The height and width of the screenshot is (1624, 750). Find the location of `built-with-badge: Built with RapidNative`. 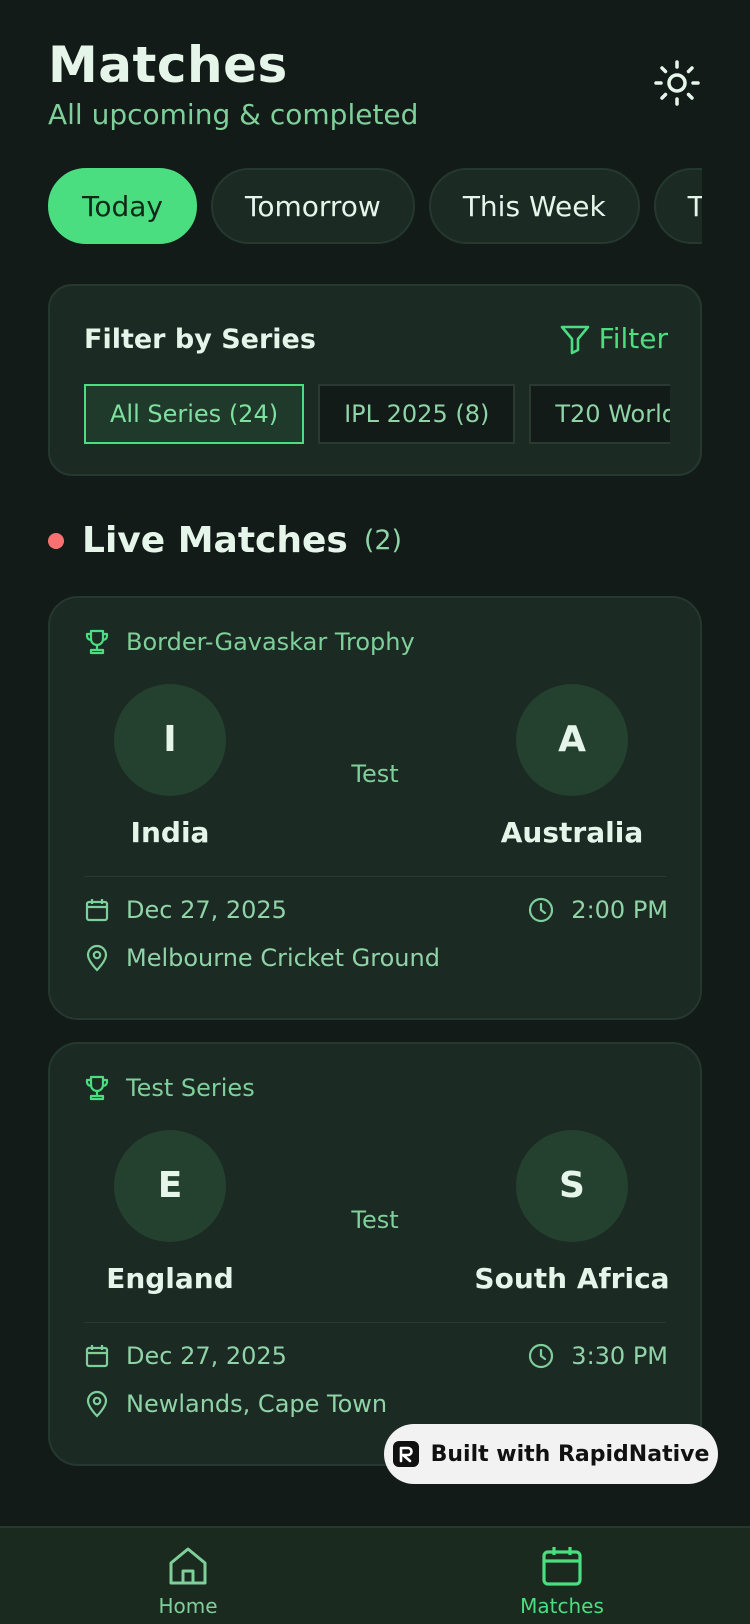

built-with-badge: Built with RapidNative is located at coordinates (551, 1454).